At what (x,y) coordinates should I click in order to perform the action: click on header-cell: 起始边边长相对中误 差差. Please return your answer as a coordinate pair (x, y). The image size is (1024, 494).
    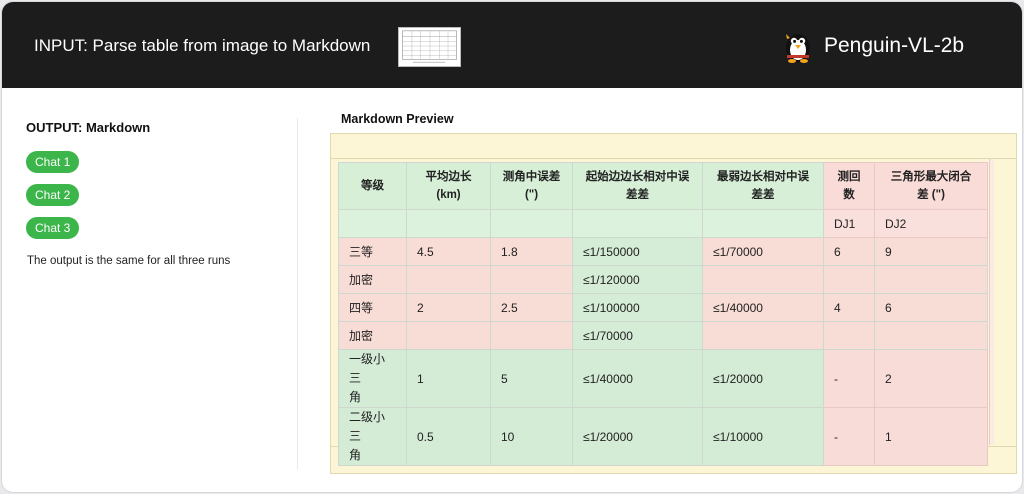
    Looking at the image, I should click on (637, 186).